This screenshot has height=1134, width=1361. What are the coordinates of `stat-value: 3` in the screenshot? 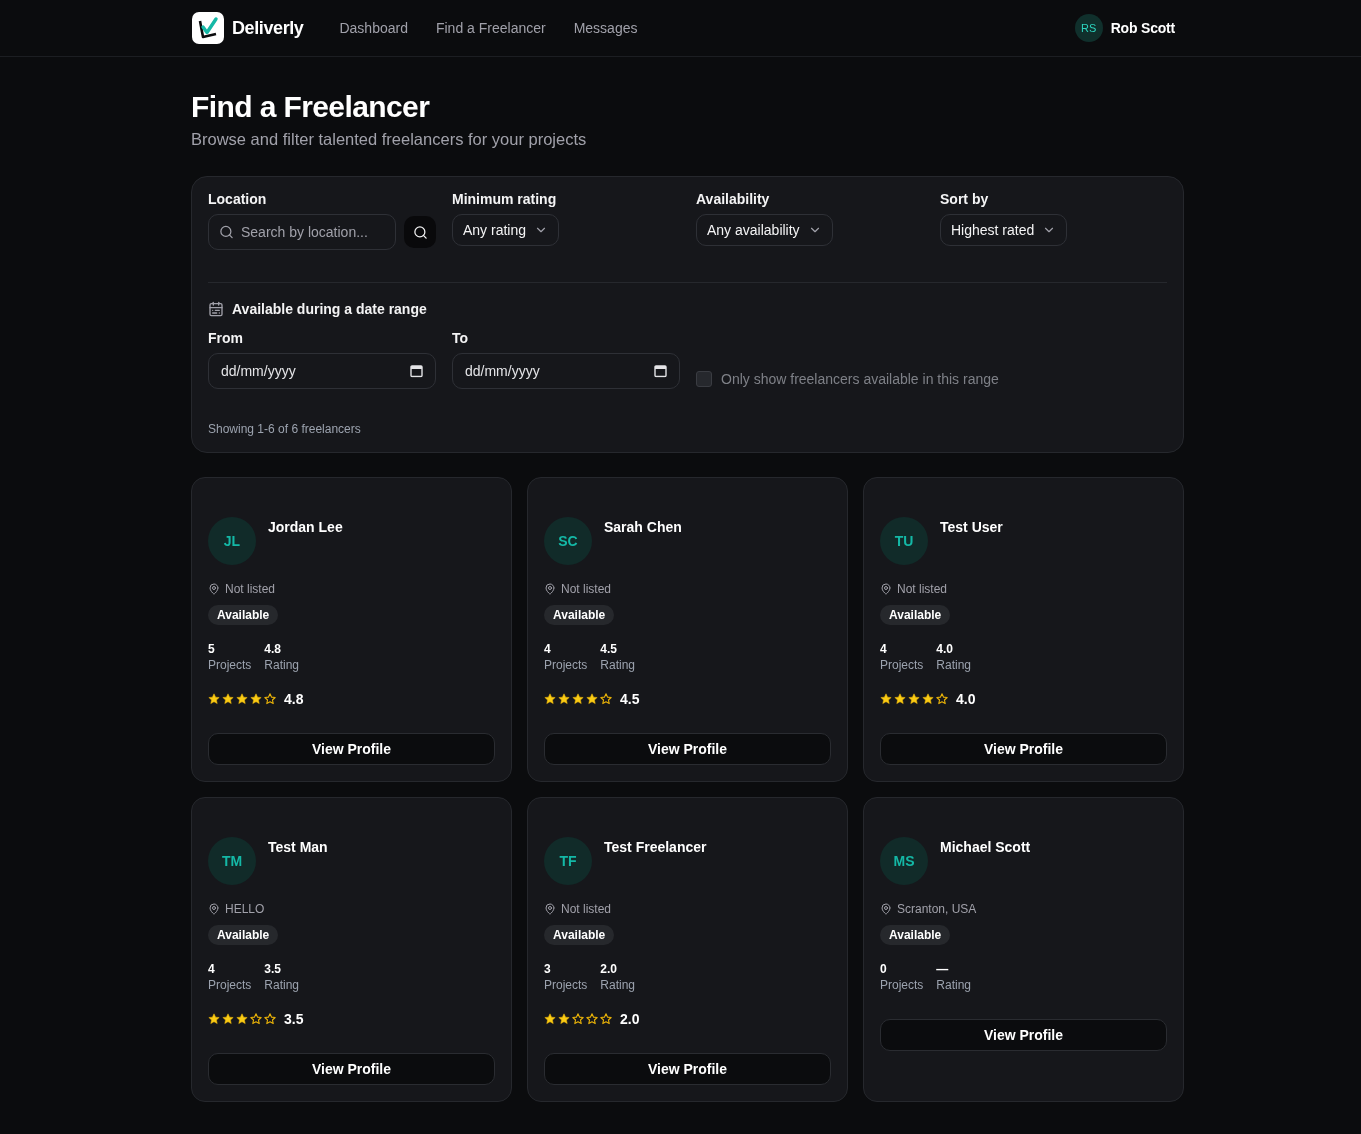 It's located at (548, 969).